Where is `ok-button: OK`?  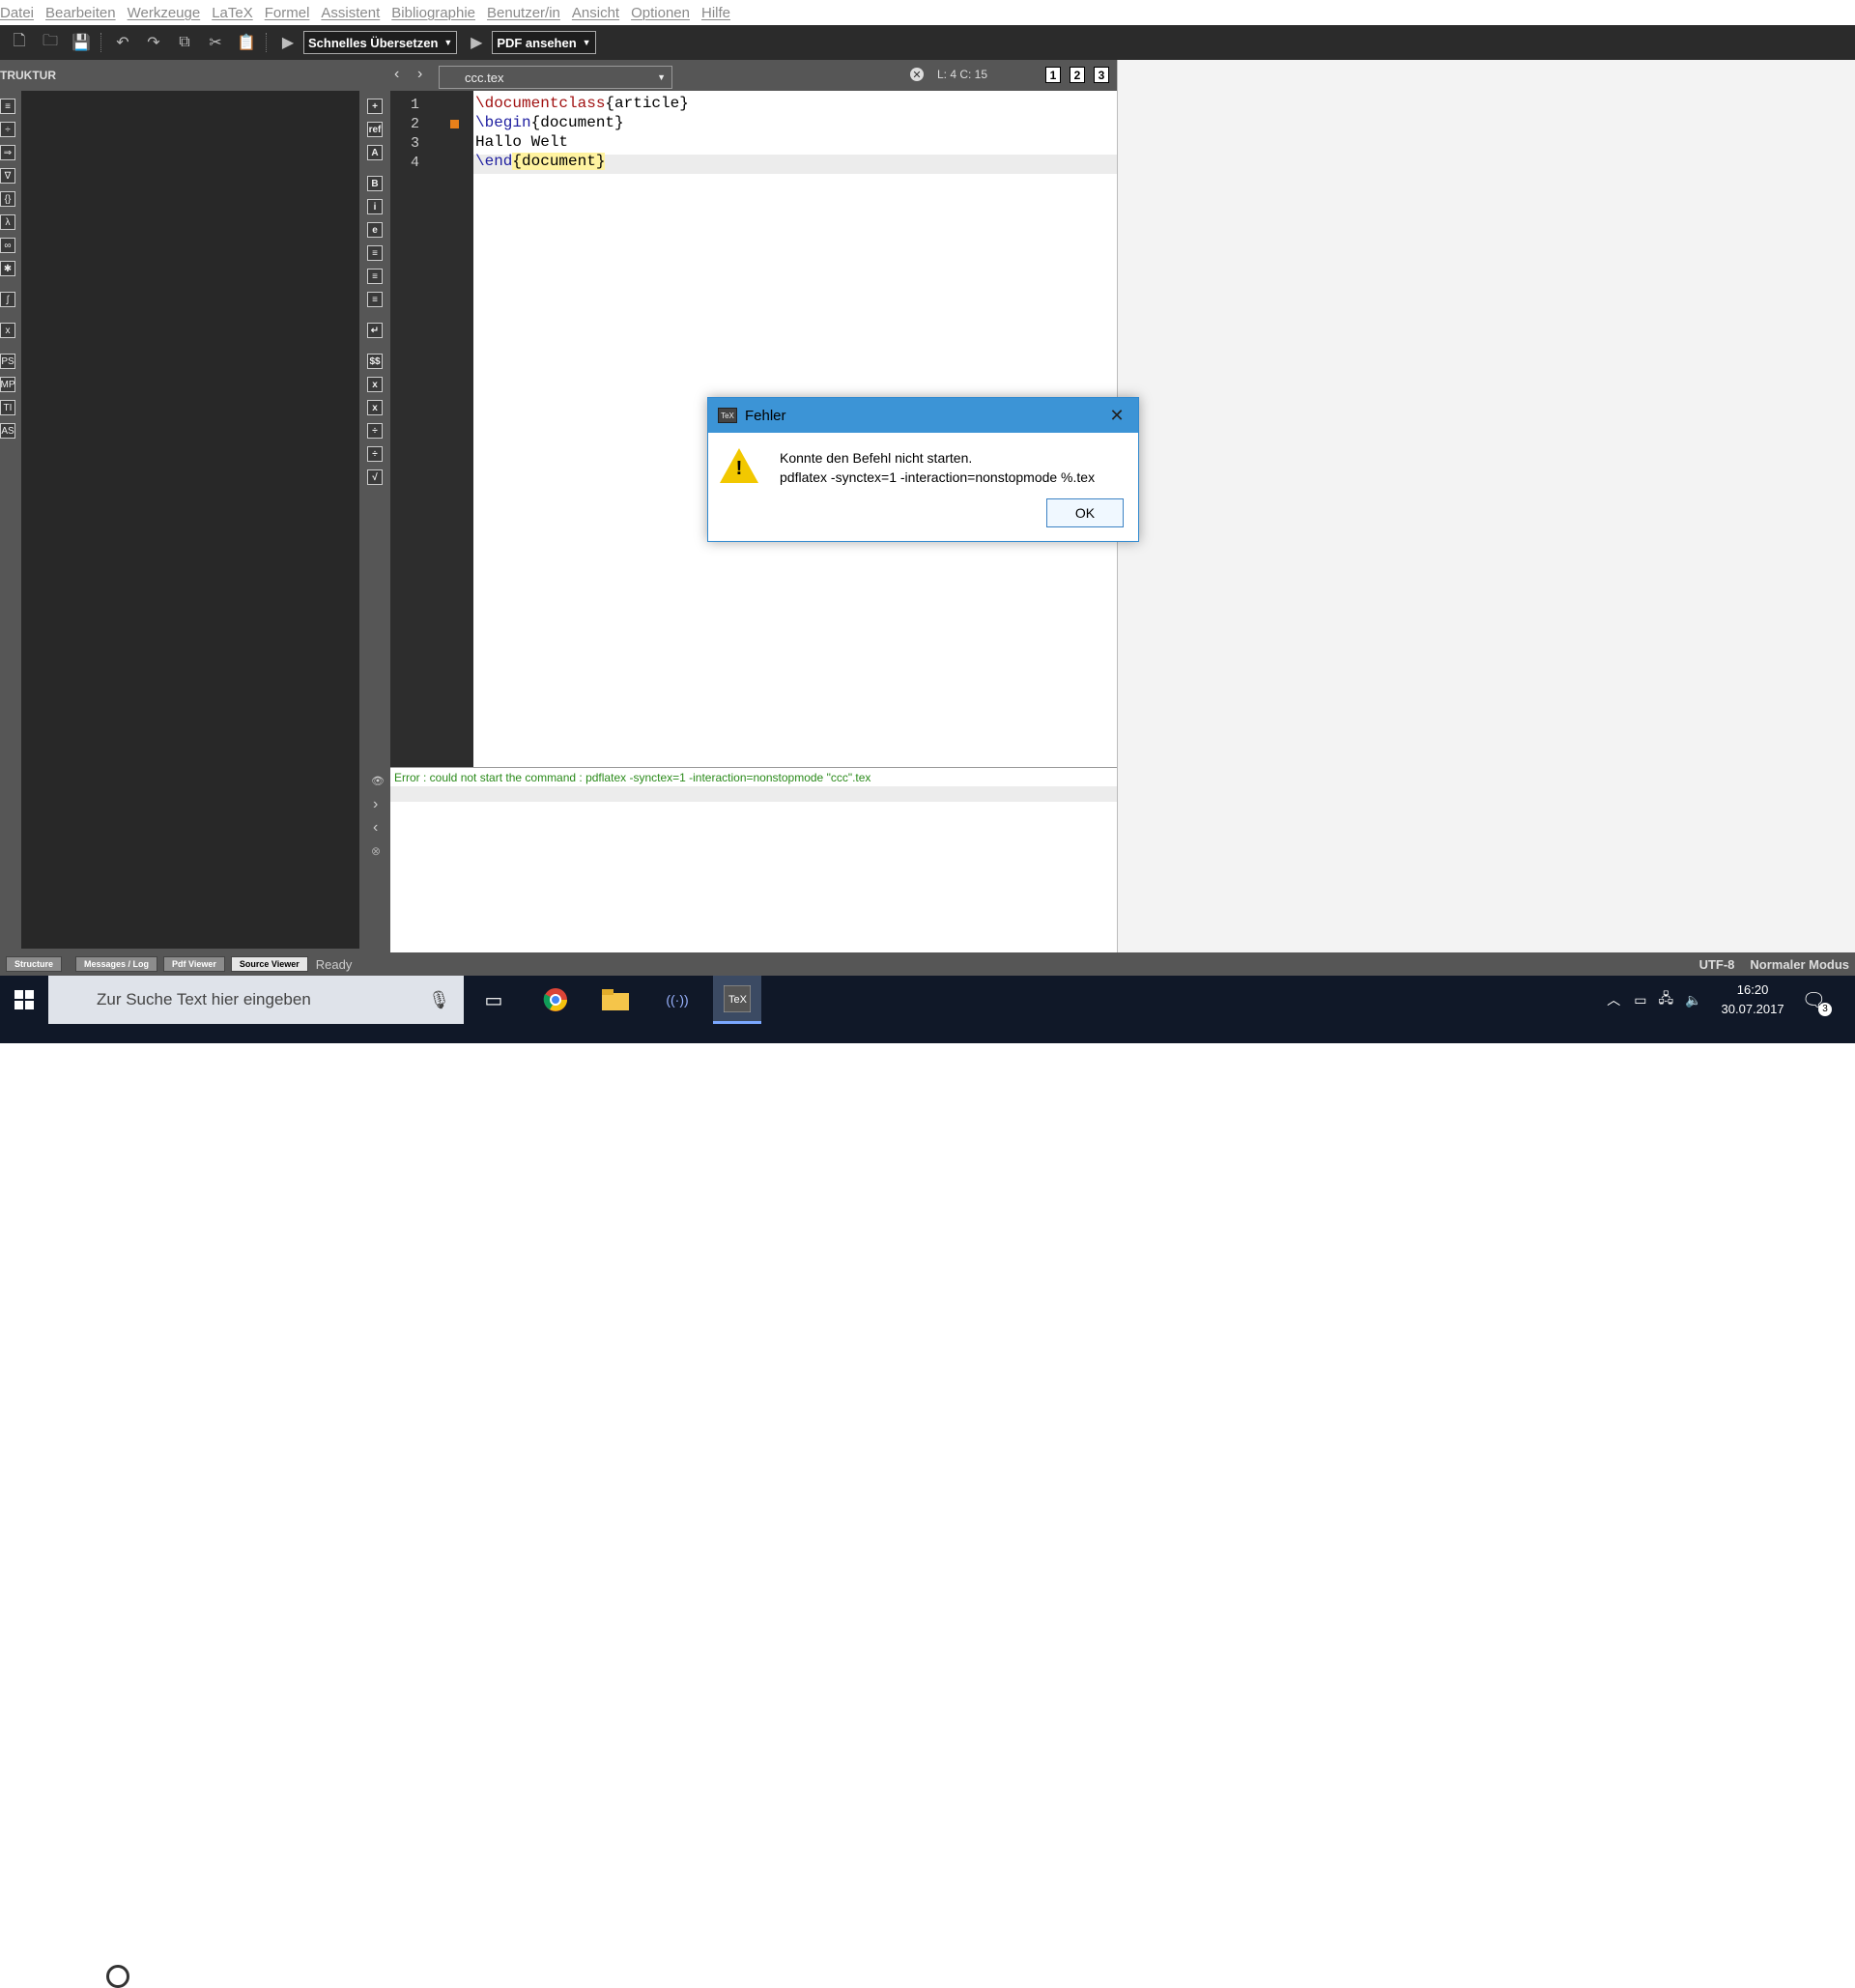
ok-button: OK is located at coordinates (1085, 512).